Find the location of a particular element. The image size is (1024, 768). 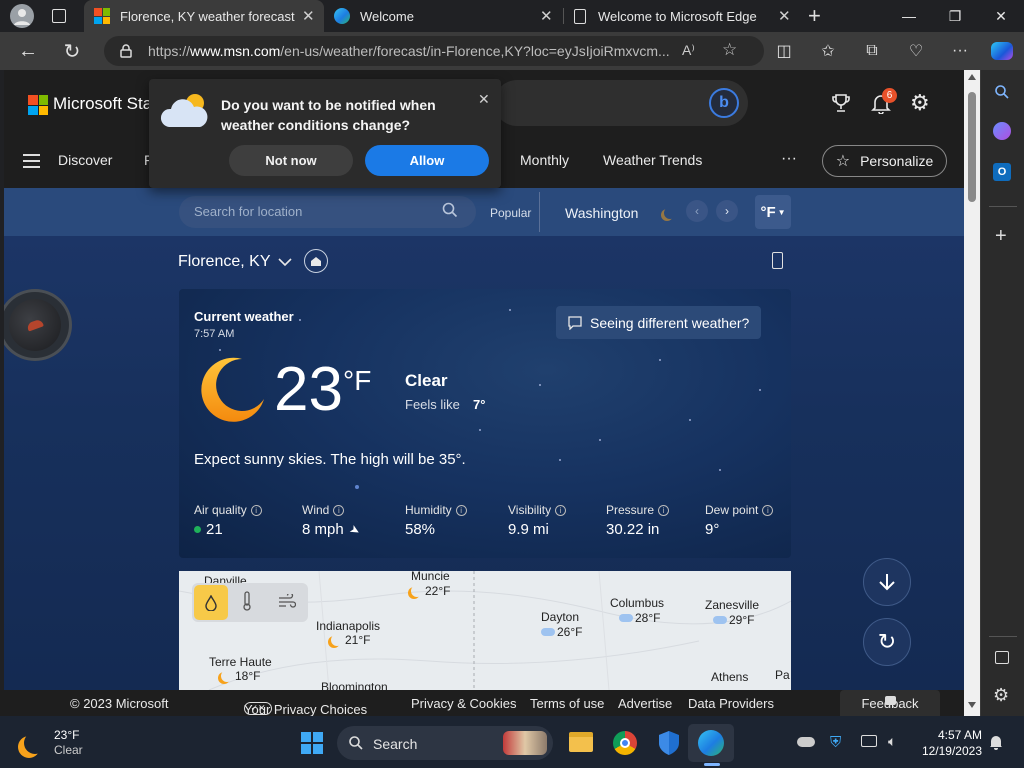

tab-florence-weather: Florence, KY weather forecast | M ✕ is located at coordinates (204, 16).